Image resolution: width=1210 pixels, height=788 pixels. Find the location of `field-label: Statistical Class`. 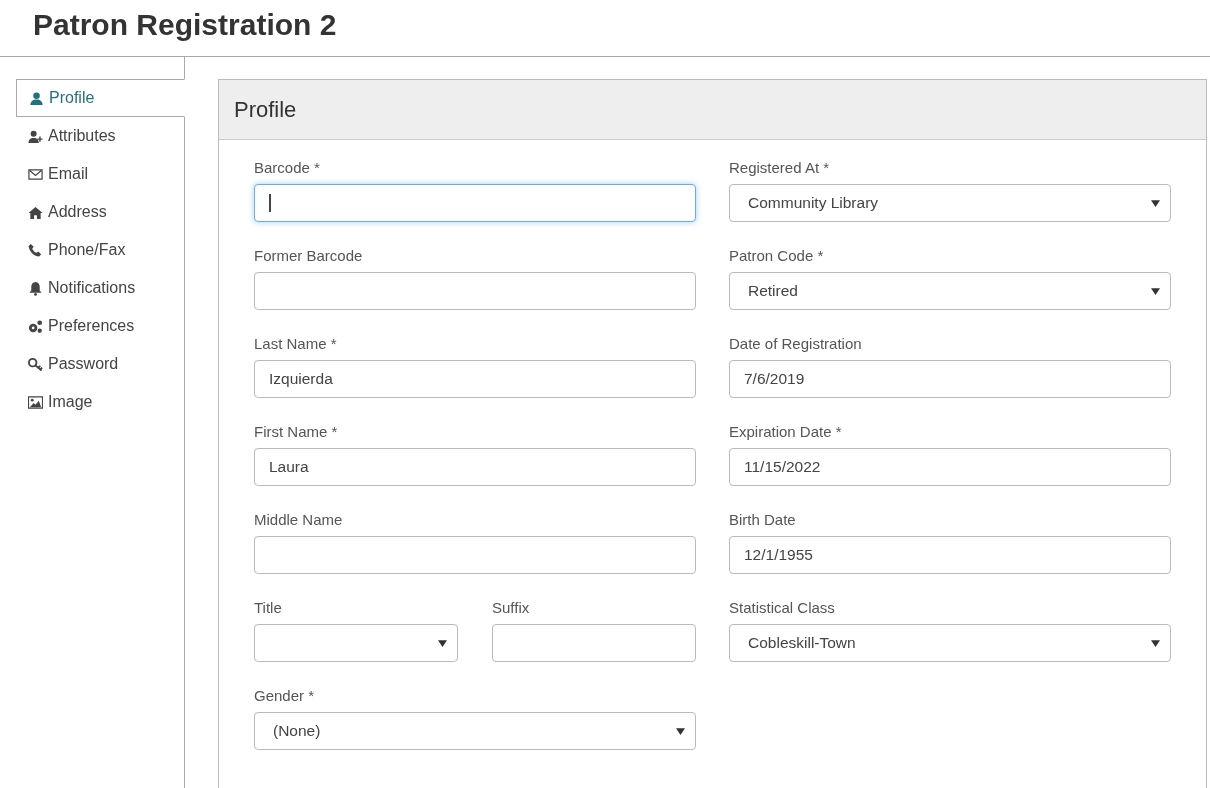

field-label: Statistical Class is located at coordinates (782, 608).